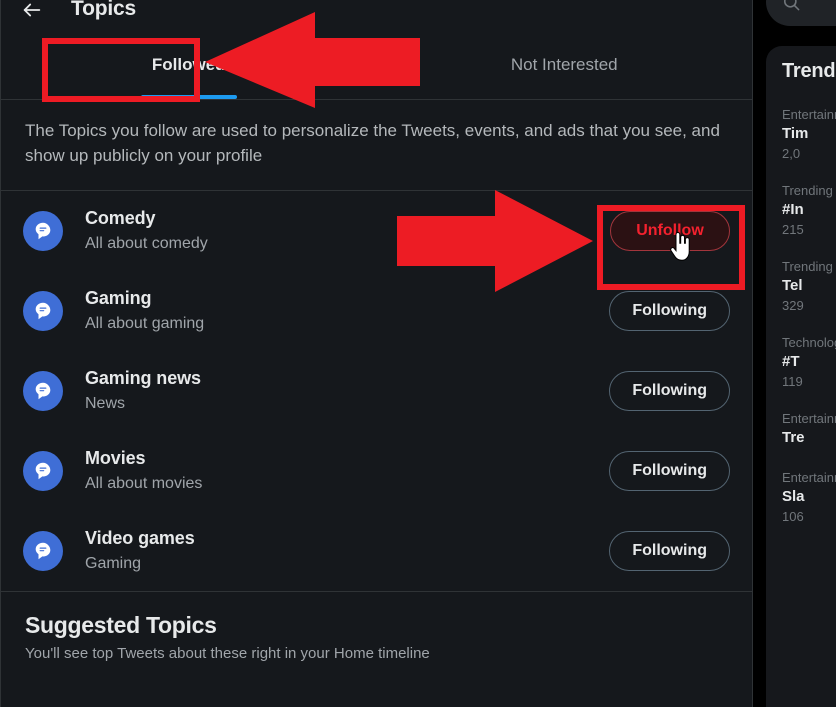 The width and height of the screenshot is (836, 707). I want to click on topic-row: Comedy All about comedy Unfollow, so click(376, 231).